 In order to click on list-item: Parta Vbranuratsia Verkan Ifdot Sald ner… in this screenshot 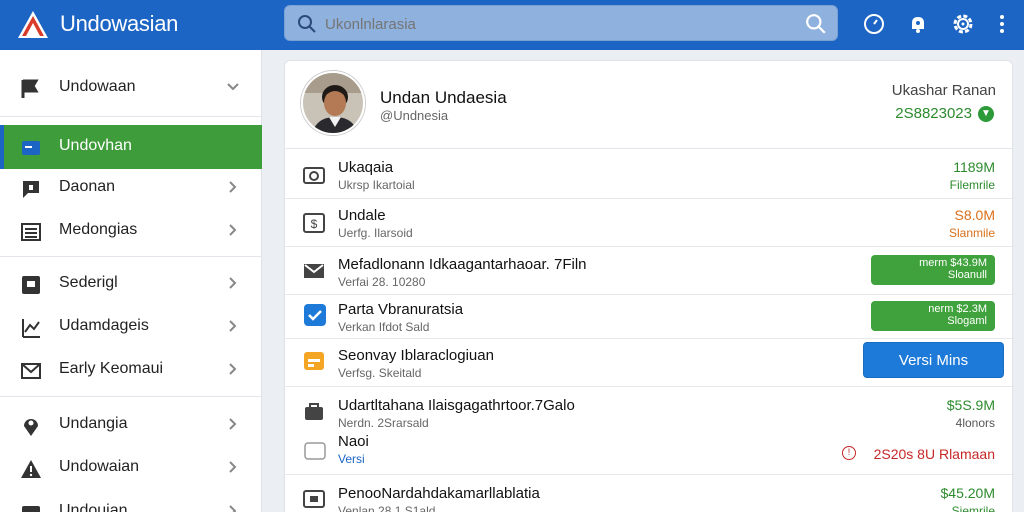, I will do `click(648, 317)`.